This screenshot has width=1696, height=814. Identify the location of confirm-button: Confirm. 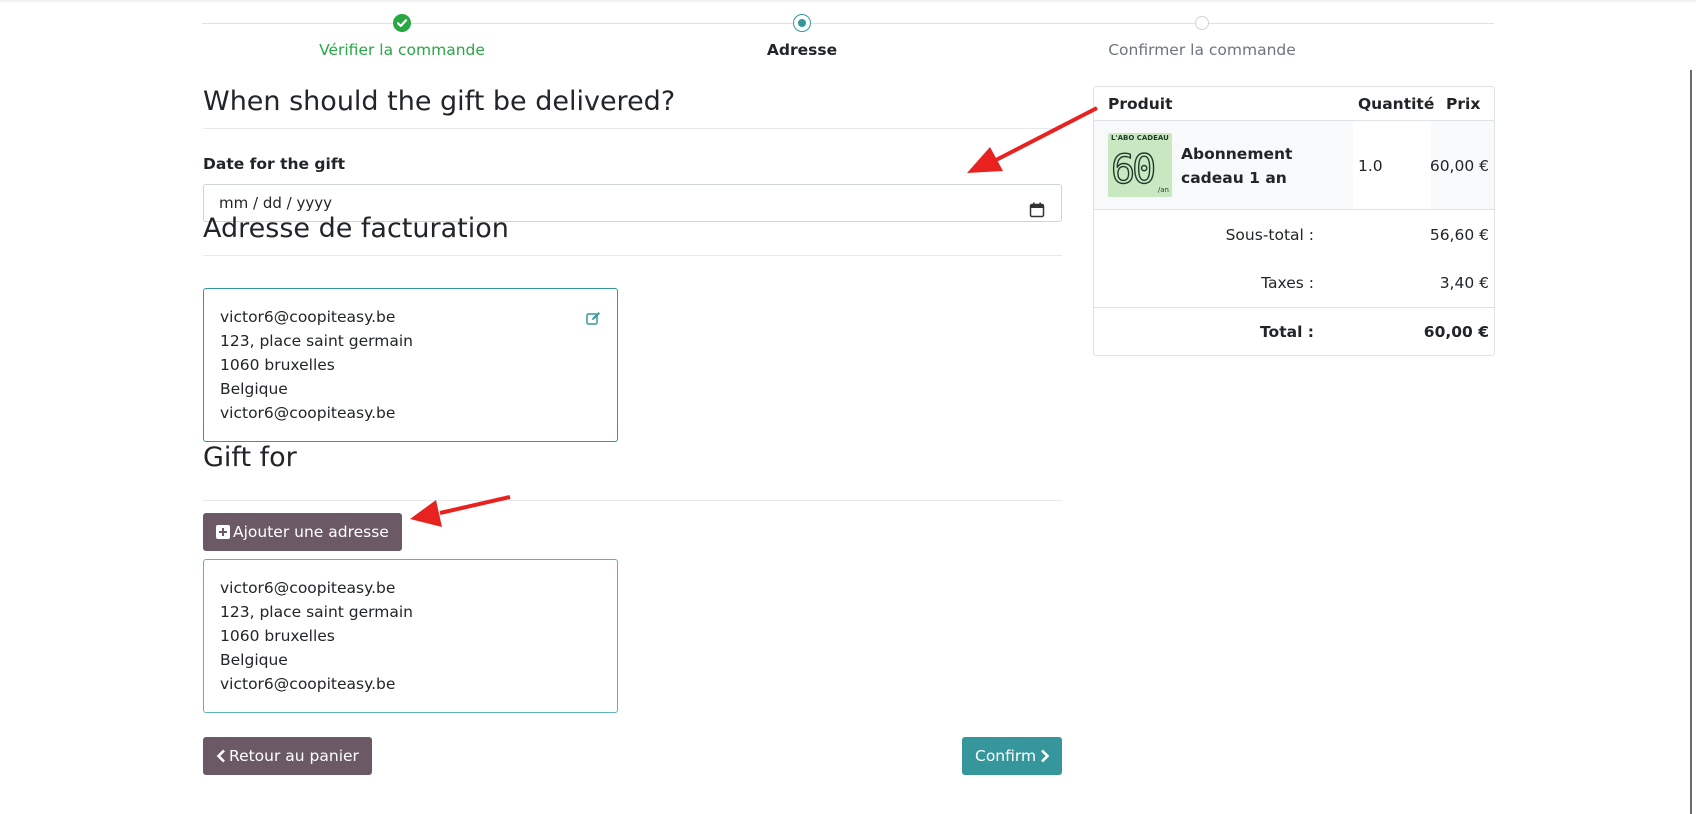
(1012, 756).